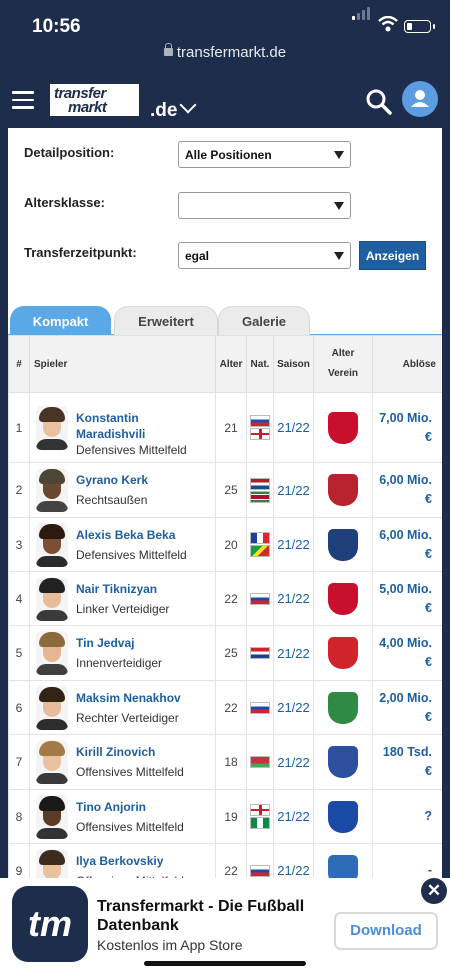 This screenshot has height=975, width=450. What do you see at coordinates (264, 321) in the screenshot?
I see `tab-galerie: Galerie` at bounding box center [264, 321].